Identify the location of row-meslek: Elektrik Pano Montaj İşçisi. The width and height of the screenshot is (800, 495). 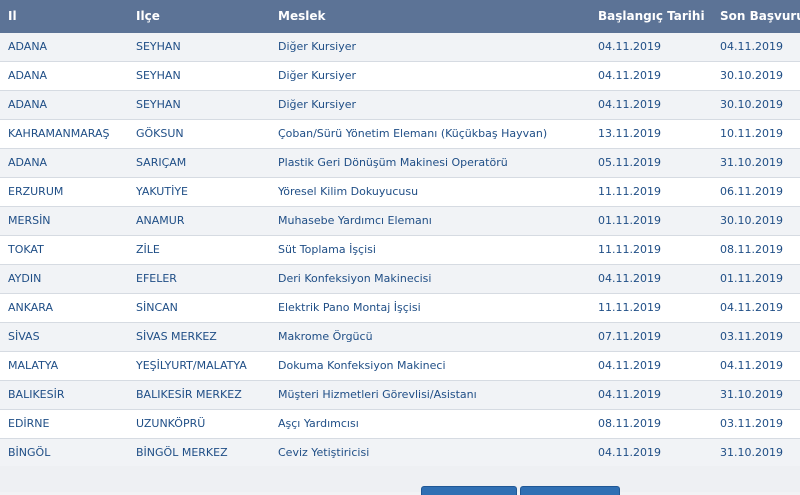
(349, 307).